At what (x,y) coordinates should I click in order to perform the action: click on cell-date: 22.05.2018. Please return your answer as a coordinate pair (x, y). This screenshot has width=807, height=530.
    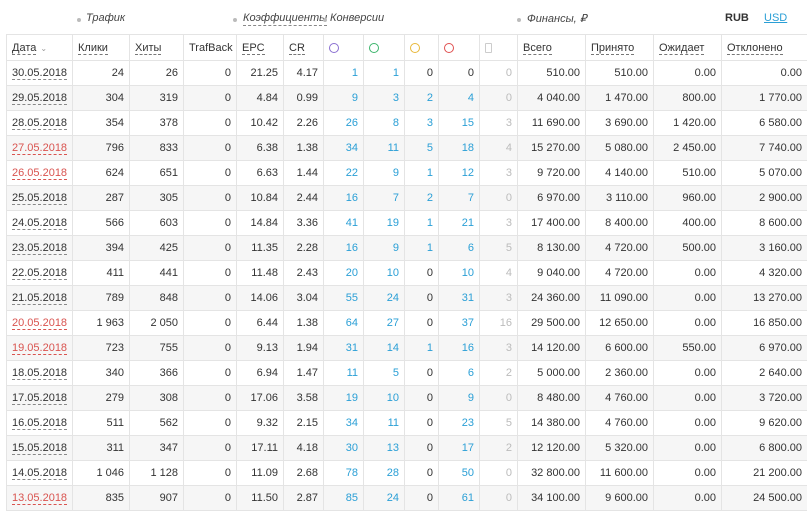
    Looking at the image, I should click on (39, 273).